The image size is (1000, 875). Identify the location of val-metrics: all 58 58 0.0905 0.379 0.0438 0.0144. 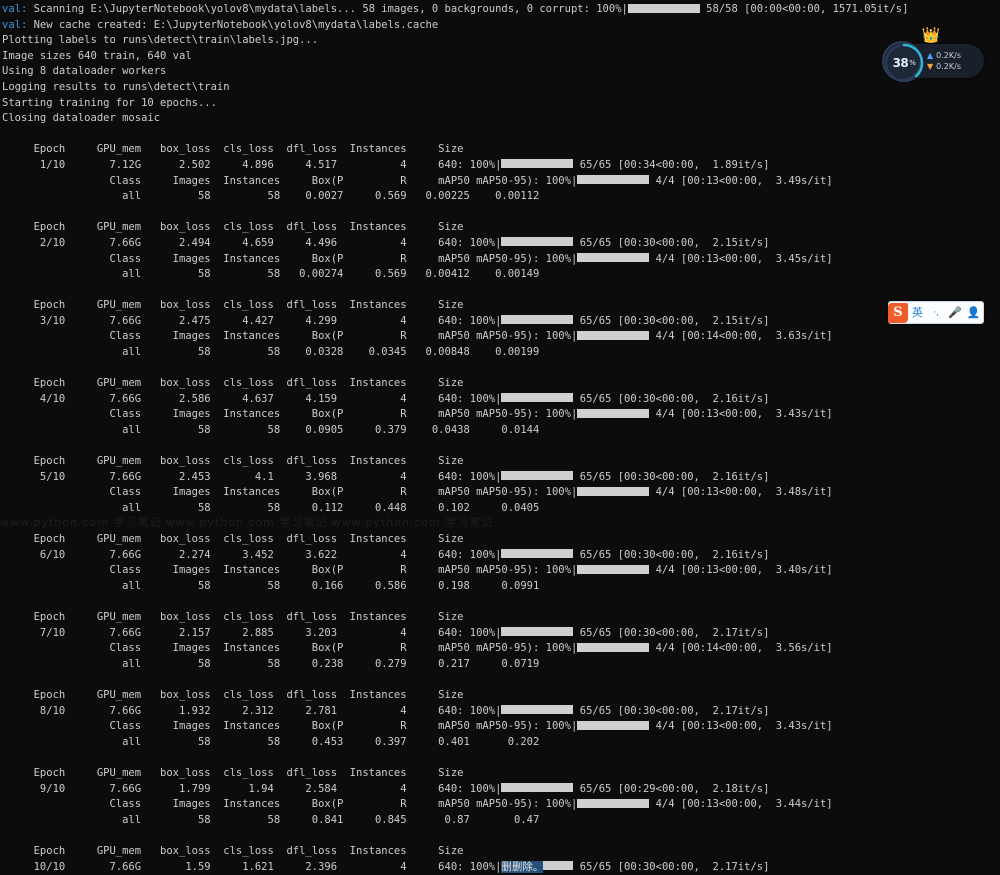
(271, 430).